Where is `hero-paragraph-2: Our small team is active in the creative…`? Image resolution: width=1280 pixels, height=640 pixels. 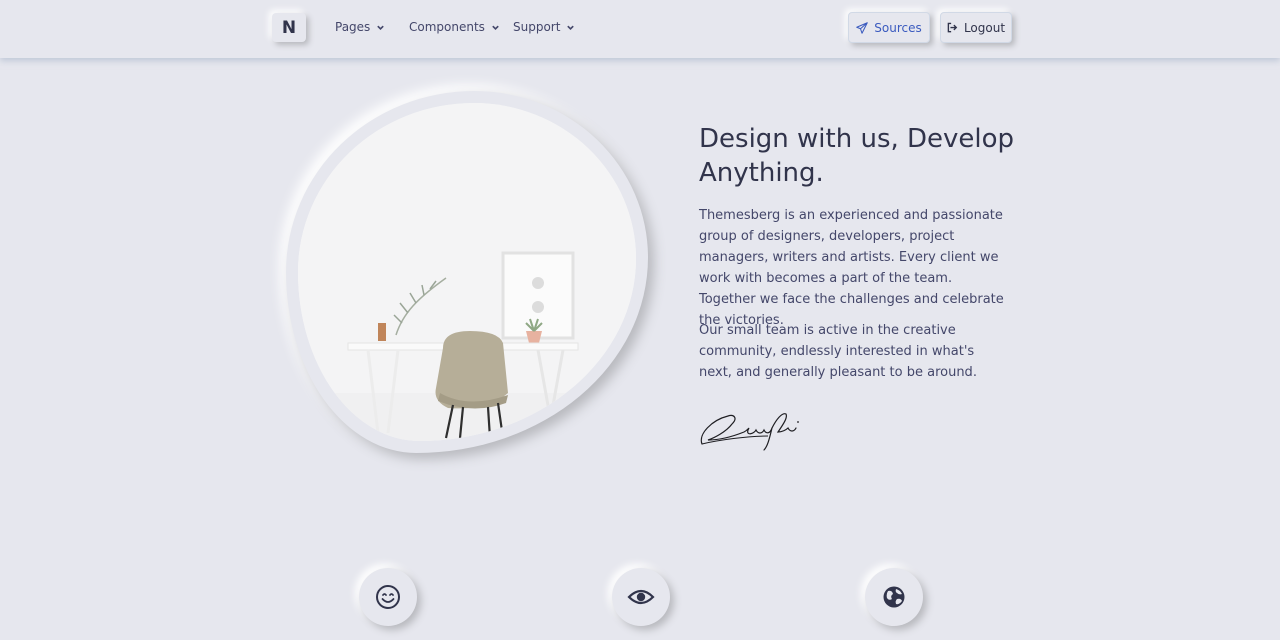 hero-paragraph-2: Our small team is active in the creative… is located at coordinates (838, 351).